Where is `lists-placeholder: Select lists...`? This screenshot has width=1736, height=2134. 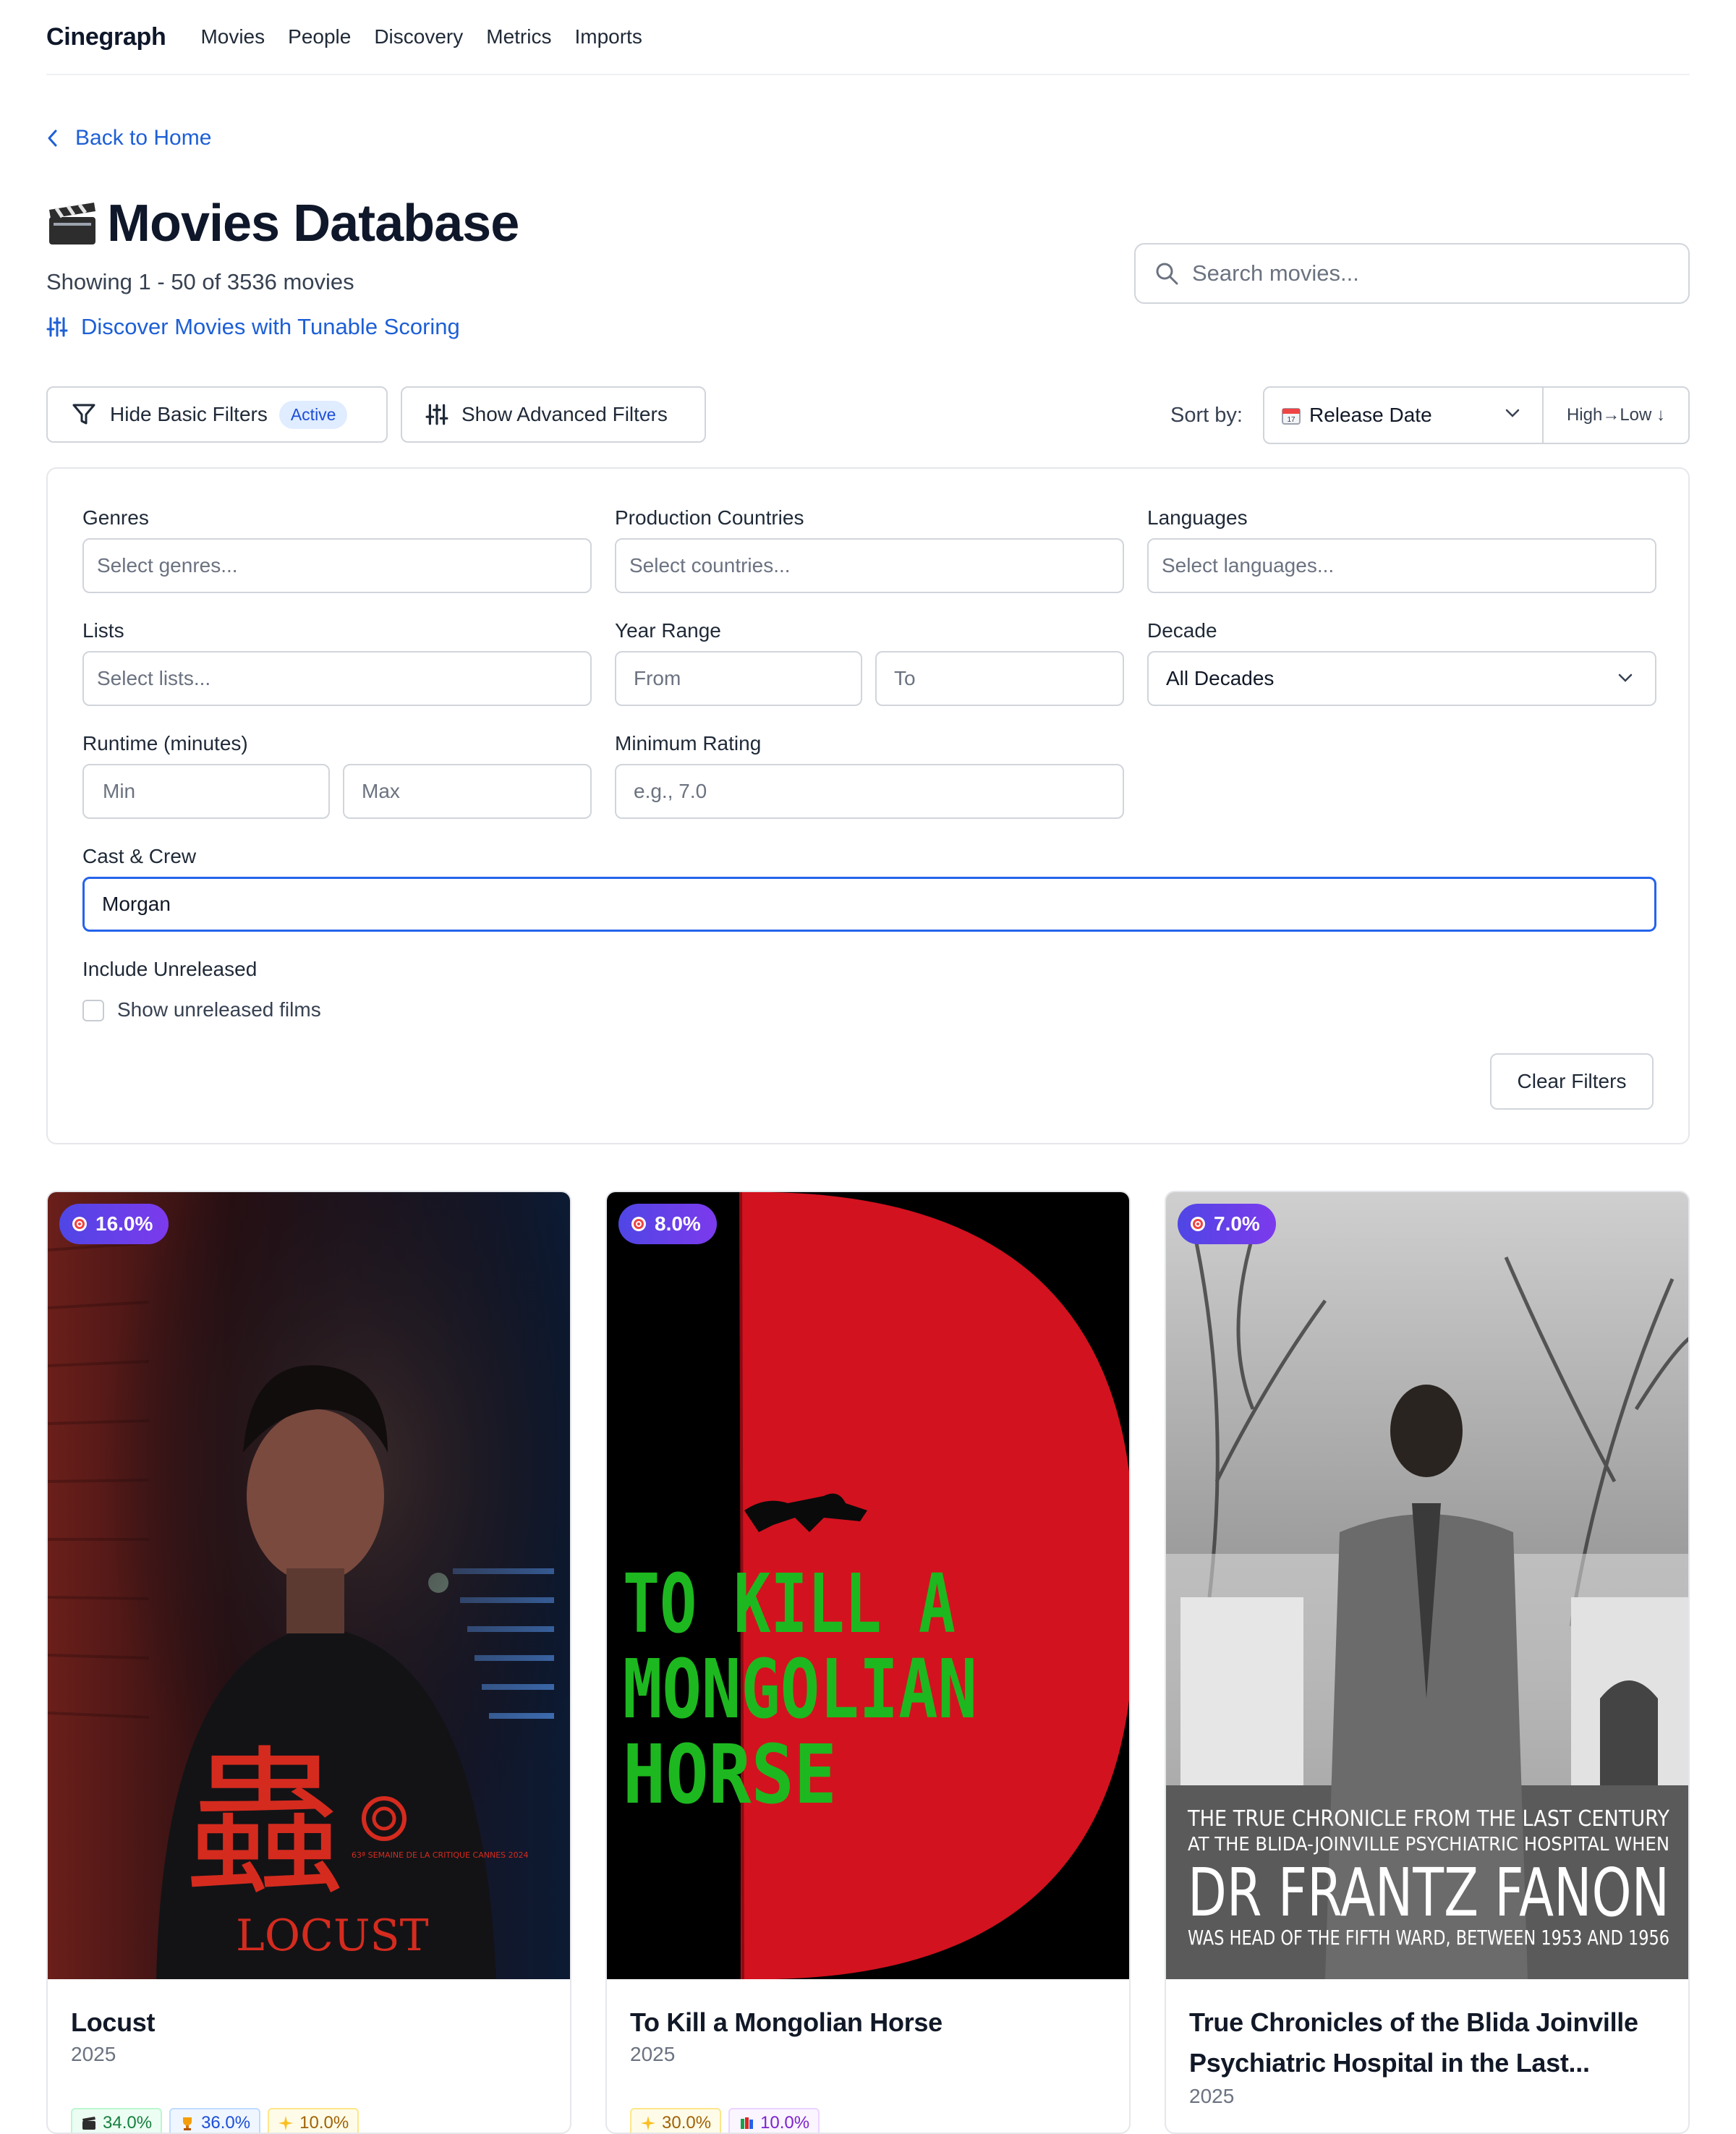 lists-placeholder: Select lists... is located at coordinates (154, 678).